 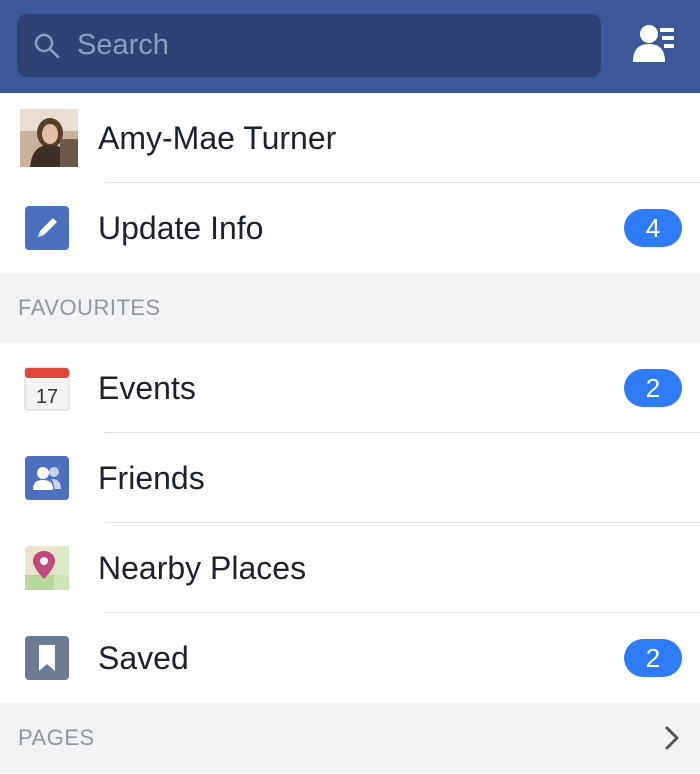 I want to click on calendar-icon: 17, so click(x=47, y=388).